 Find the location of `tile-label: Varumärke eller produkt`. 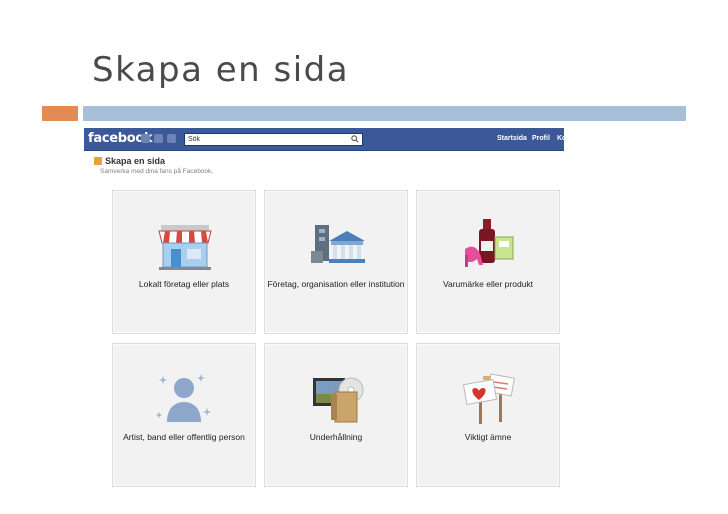

tile-label: Varumärke eller produkt is located at coordinates (488, 284).